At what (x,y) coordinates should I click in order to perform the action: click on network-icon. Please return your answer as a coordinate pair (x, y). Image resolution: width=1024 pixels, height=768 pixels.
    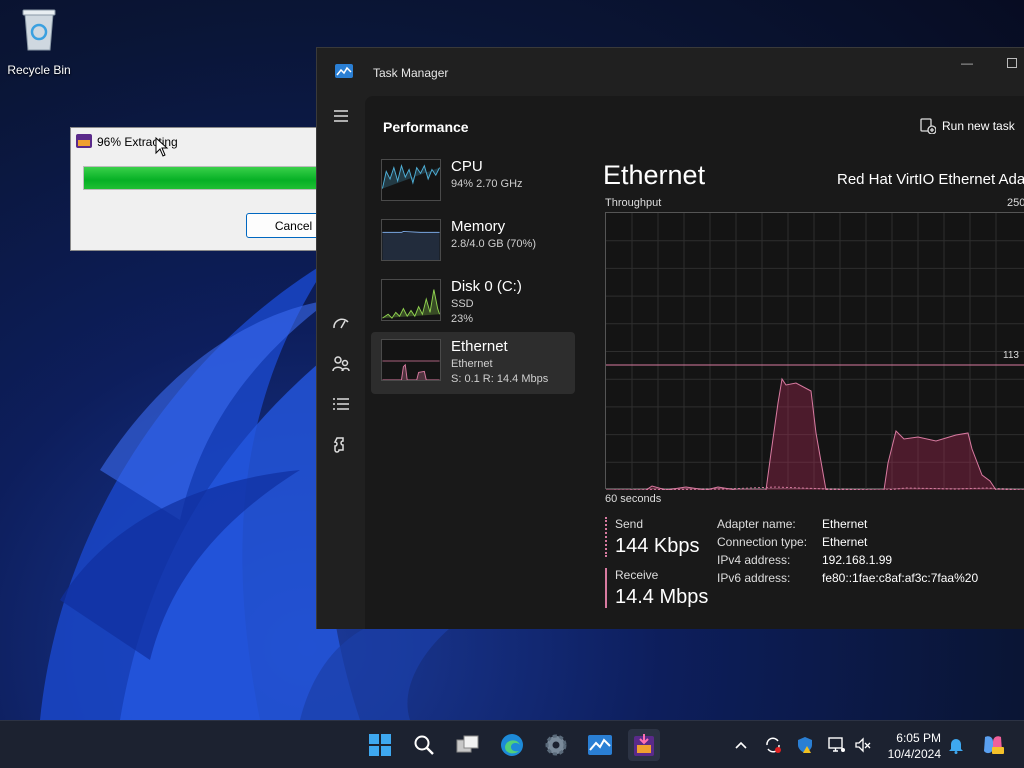
    Looking at the image, I should click on (836, 744).